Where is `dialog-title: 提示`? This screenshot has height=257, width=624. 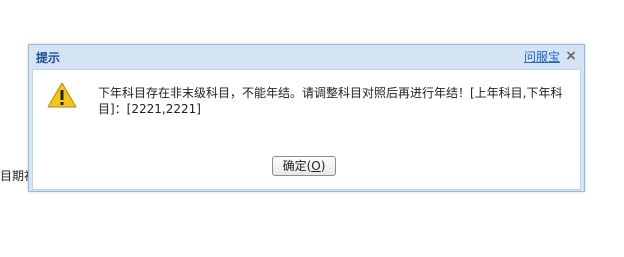
dialog-title: 提示 is located at coordinates (48, 58).